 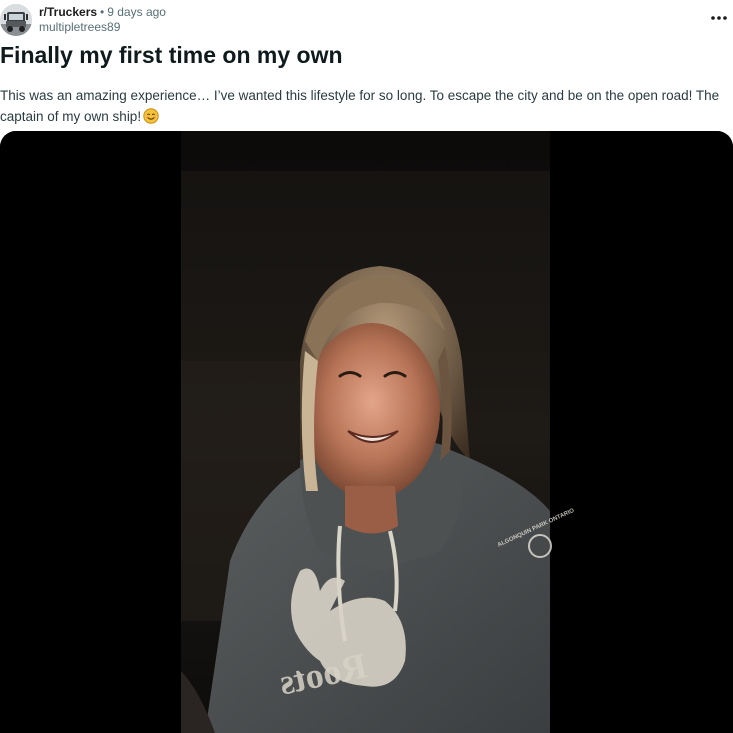 I want to click on smiling-face-icon, so click(x=151, y=119).